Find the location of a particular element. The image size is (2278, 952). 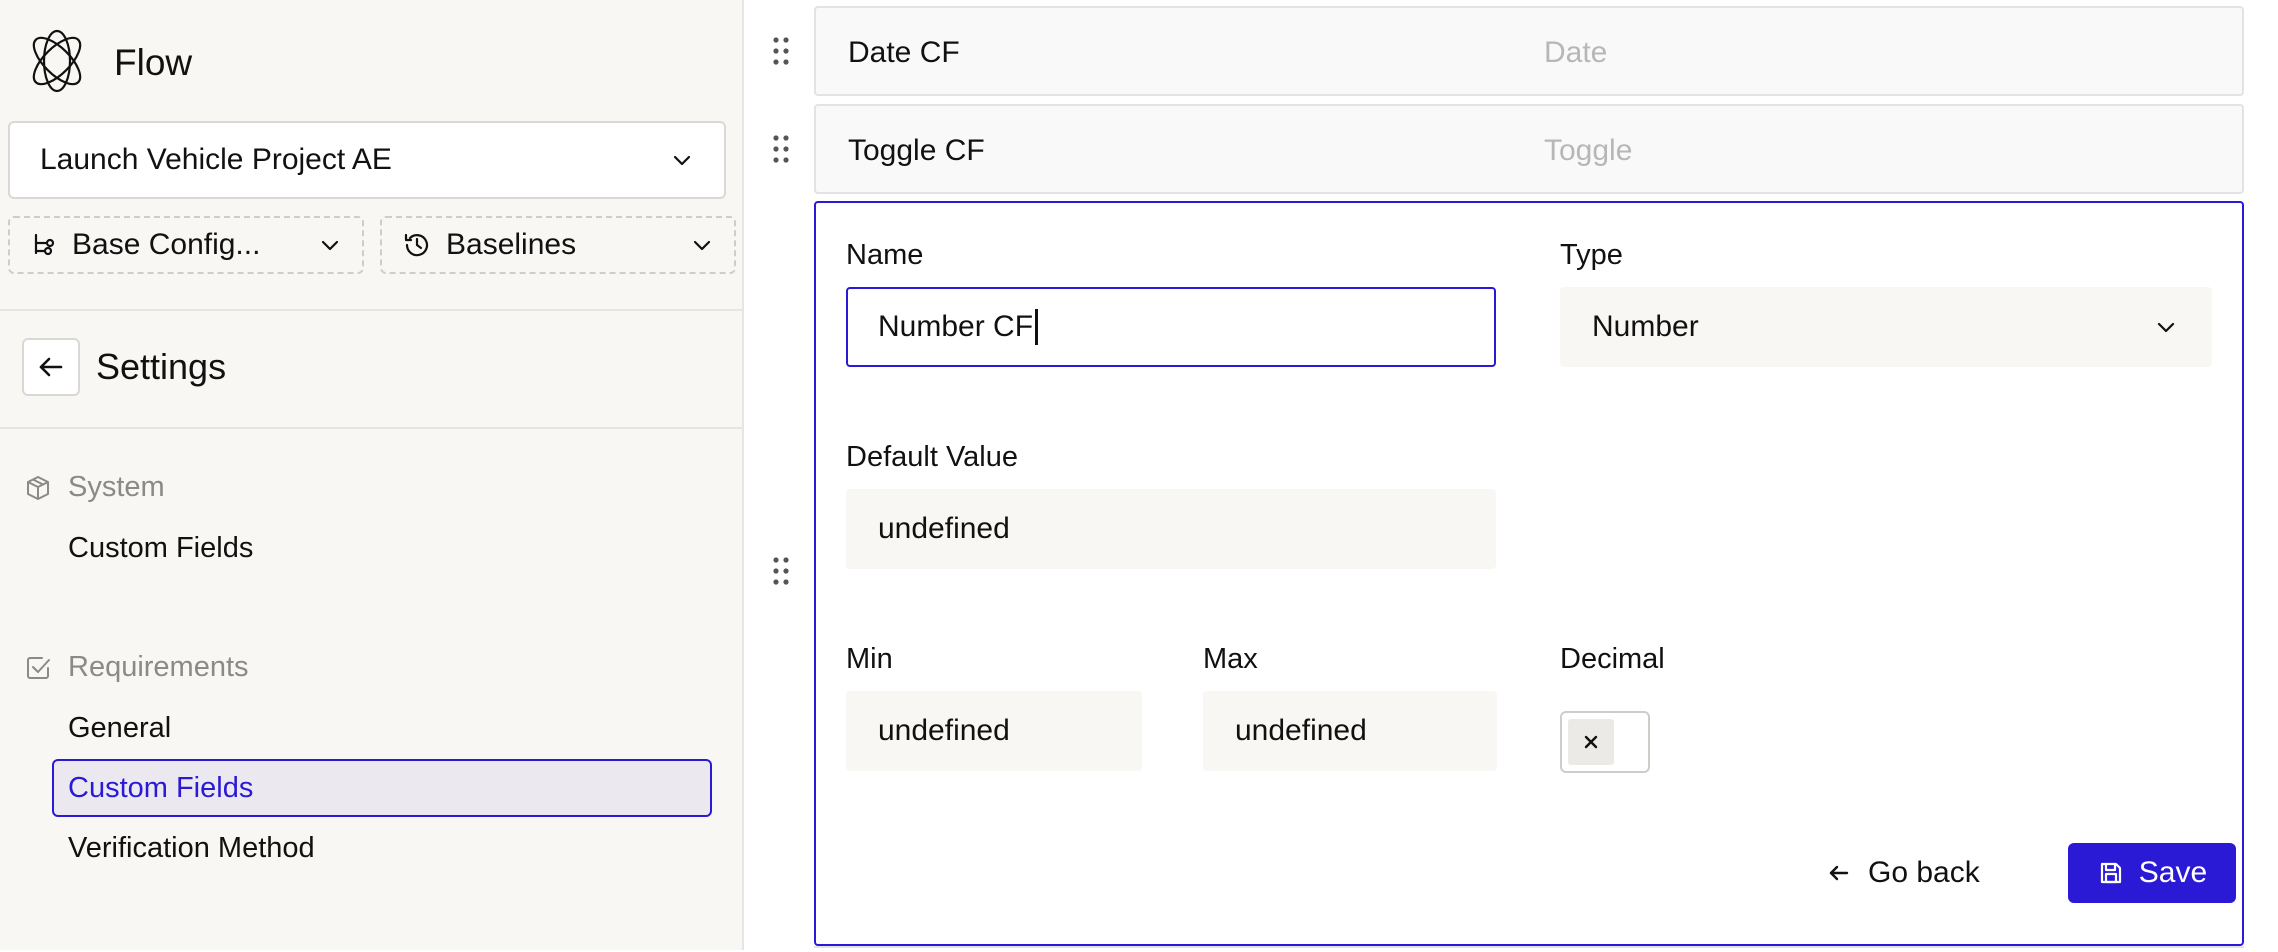

field-name: Date CF is located at coordinates (904, 52).